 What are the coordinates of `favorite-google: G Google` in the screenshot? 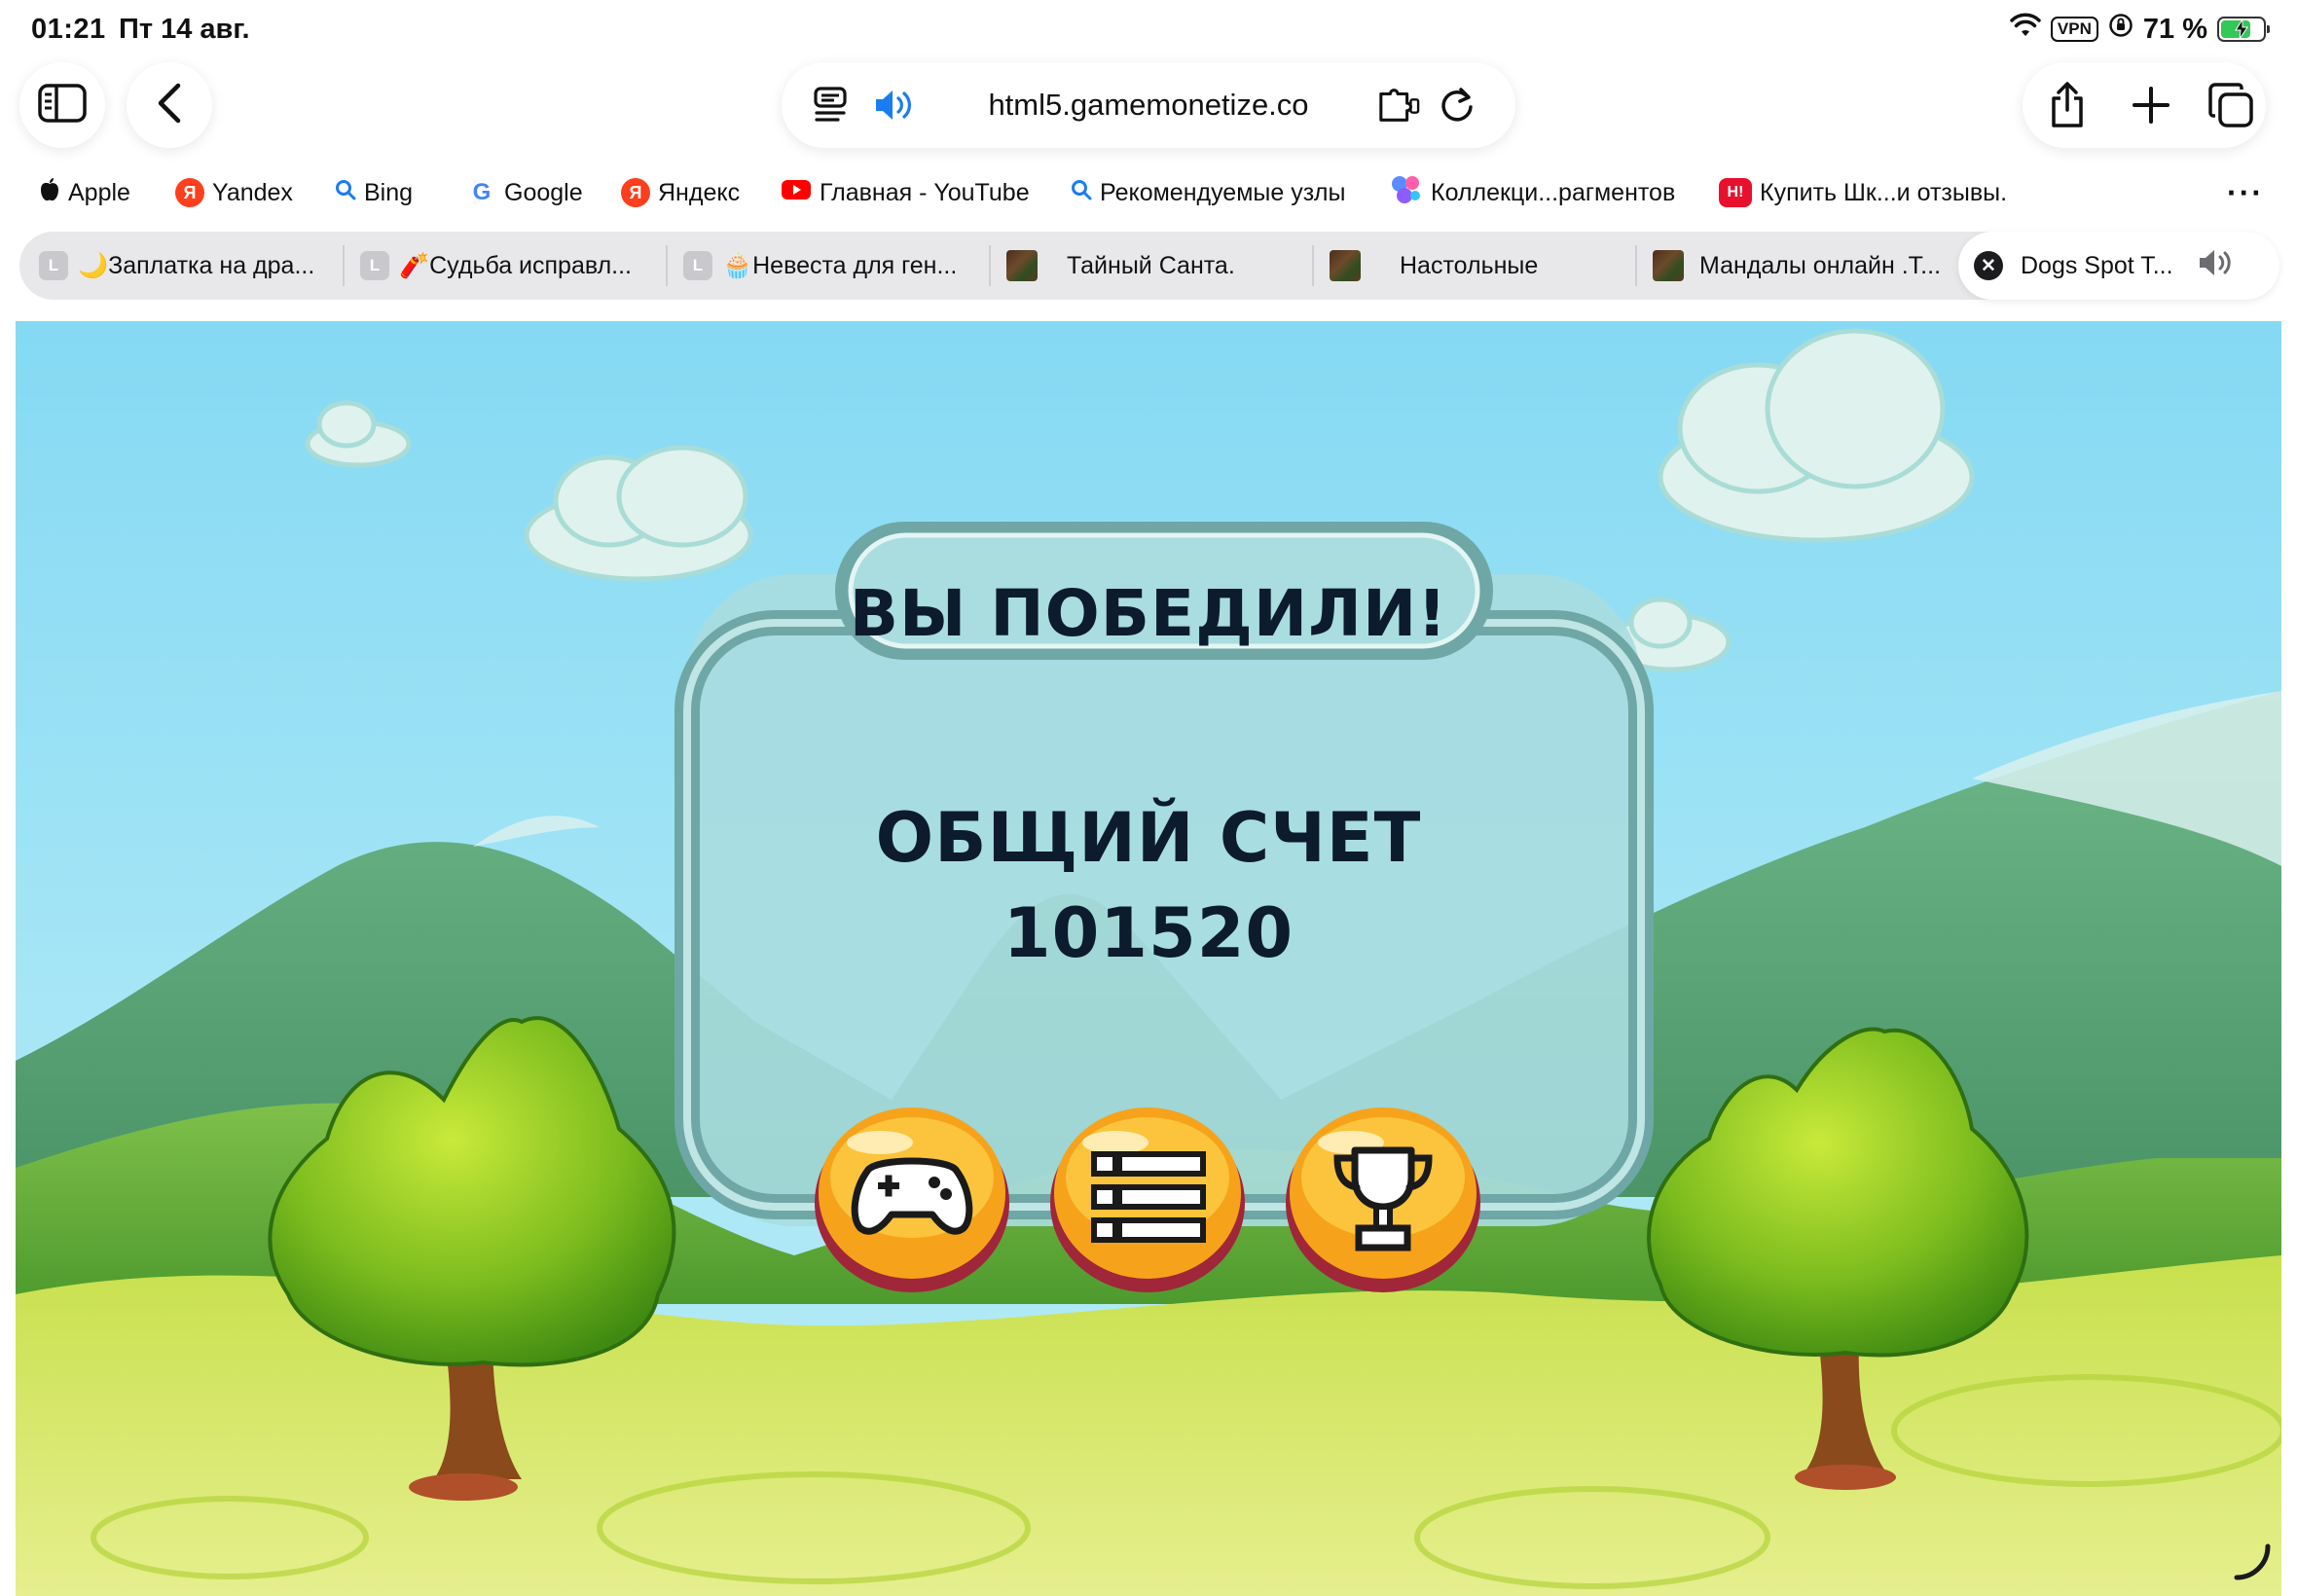 It's located at (525, 193).